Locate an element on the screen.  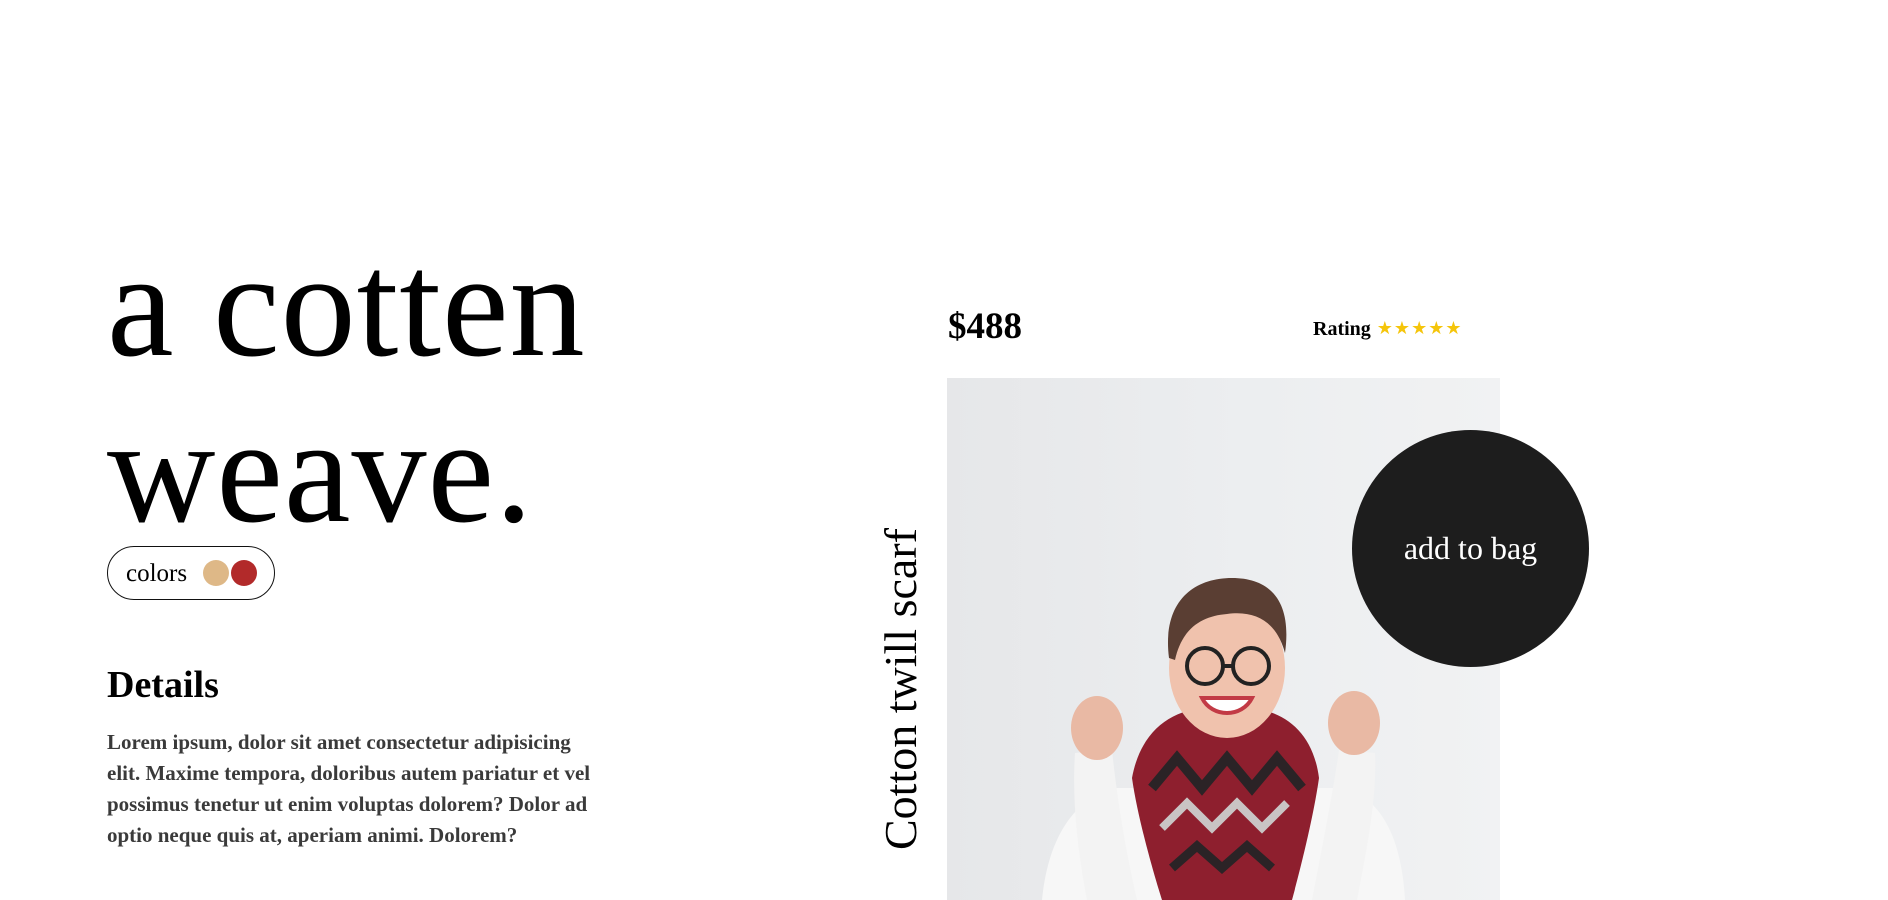
details-heading: Details is located at coordinates (163, 685).